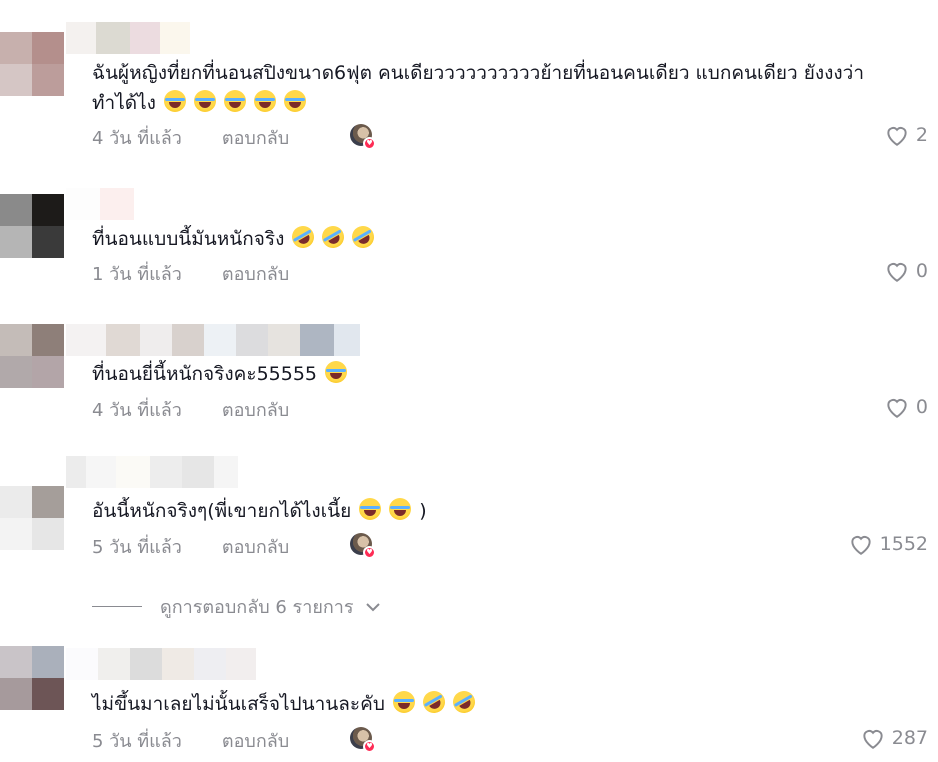  I want to click on comment-text: ไม่ขึ้นมาเลยไม่นั้นเสร็จไปนานละคับ, so click(285, 702).